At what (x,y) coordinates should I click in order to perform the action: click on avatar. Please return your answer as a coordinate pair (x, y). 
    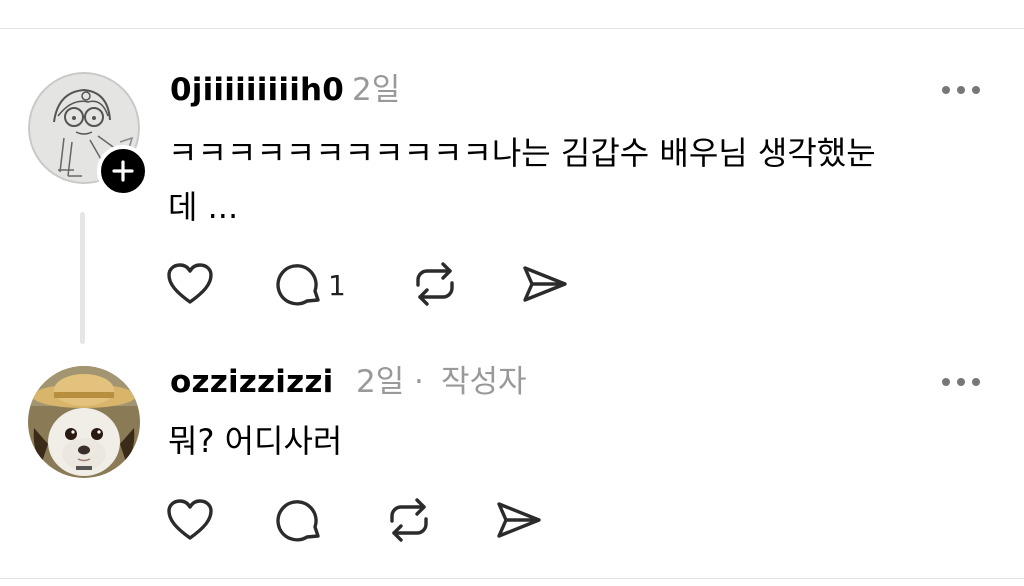
    Looking at the image, I should click on (84, 422).